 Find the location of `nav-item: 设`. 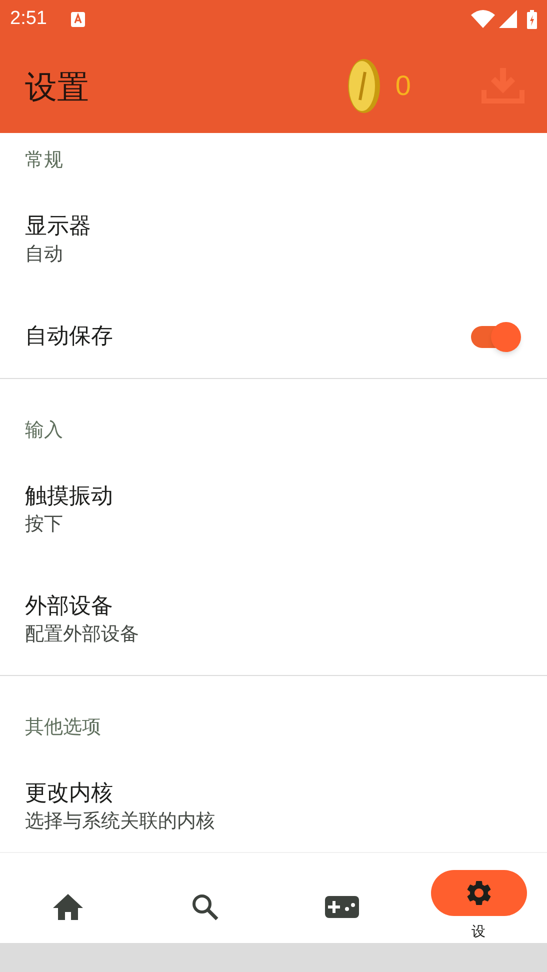

nav-item: 设 is located at coordinates (478, 898).